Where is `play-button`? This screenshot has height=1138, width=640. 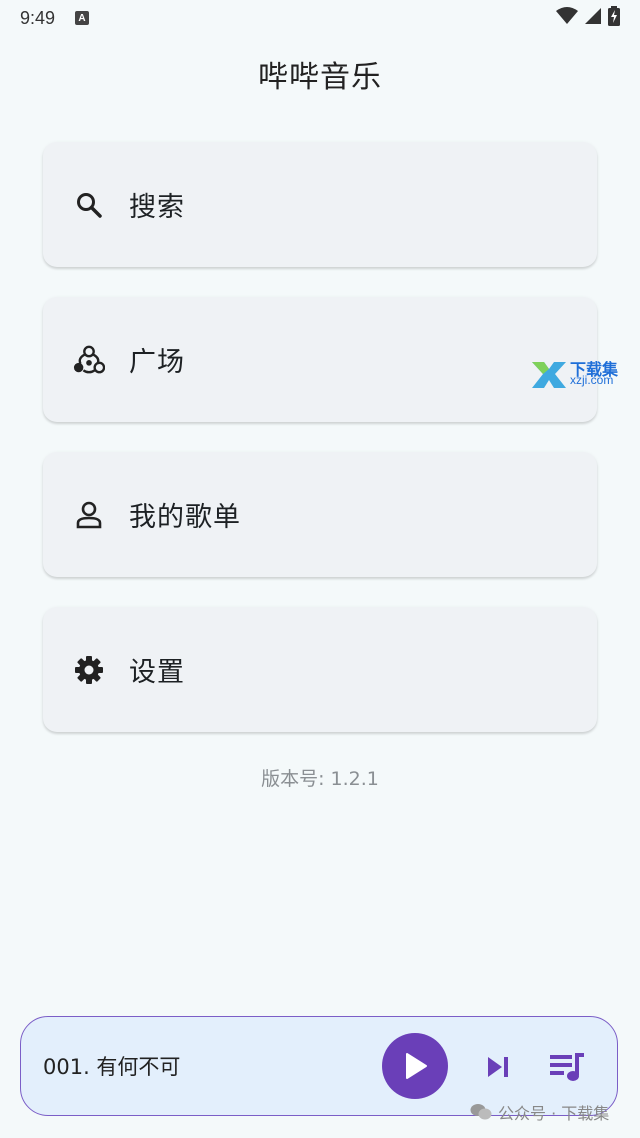
play-button is located at coordinates (415, 1066).